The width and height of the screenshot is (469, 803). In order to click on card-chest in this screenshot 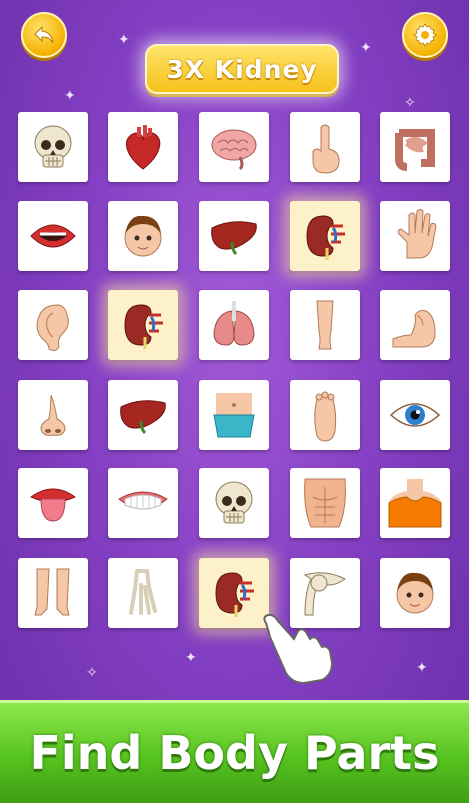, I will do `click(325, 503)`.